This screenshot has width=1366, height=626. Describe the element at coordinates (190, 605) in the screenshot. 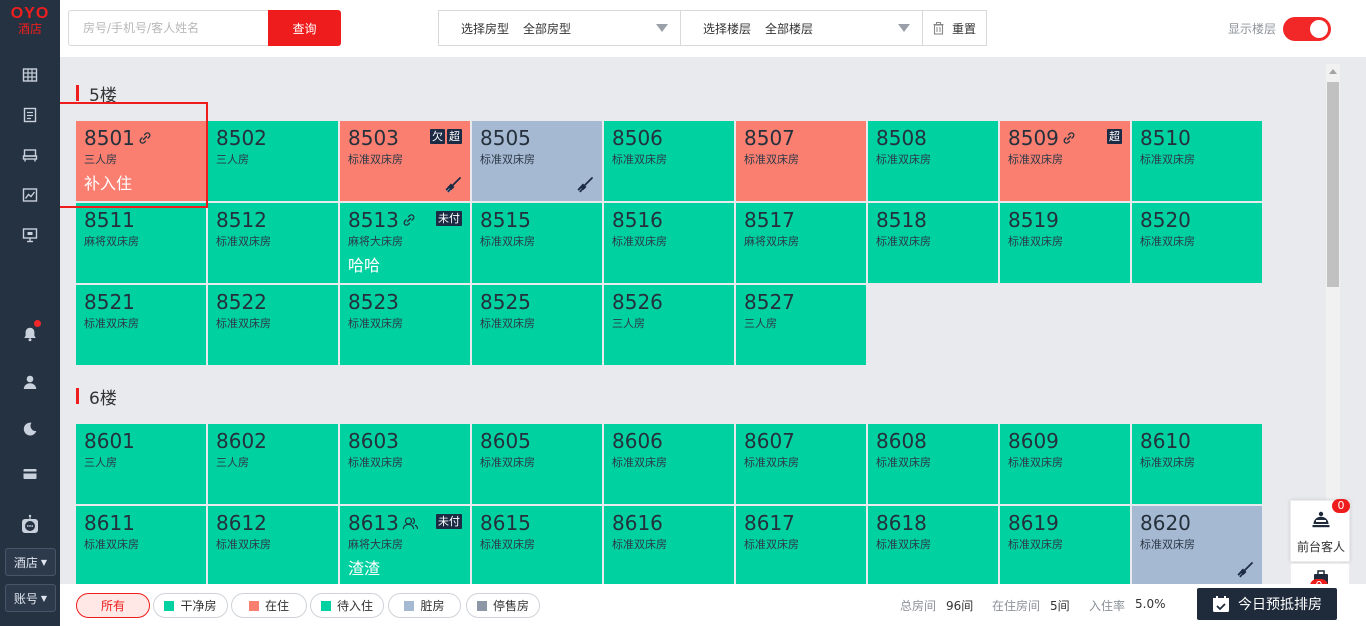

I see `legend-filter-pill: 干净房` at that location.